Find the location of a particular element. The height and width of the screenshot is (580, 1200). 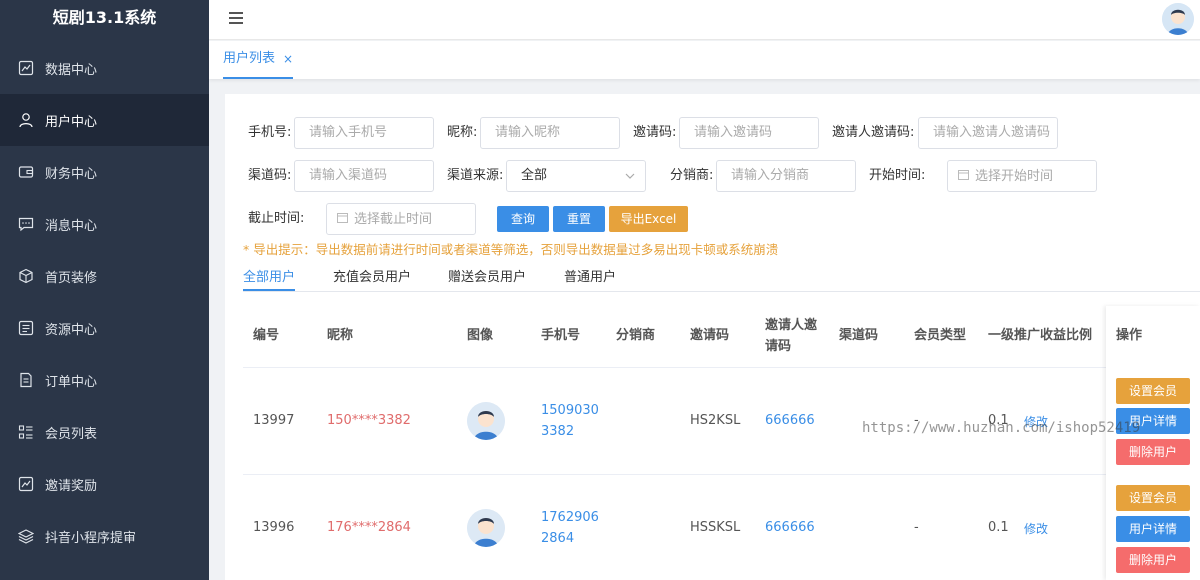

sidebar-item-label: 首页装修 is located at coordinates (71, 278).